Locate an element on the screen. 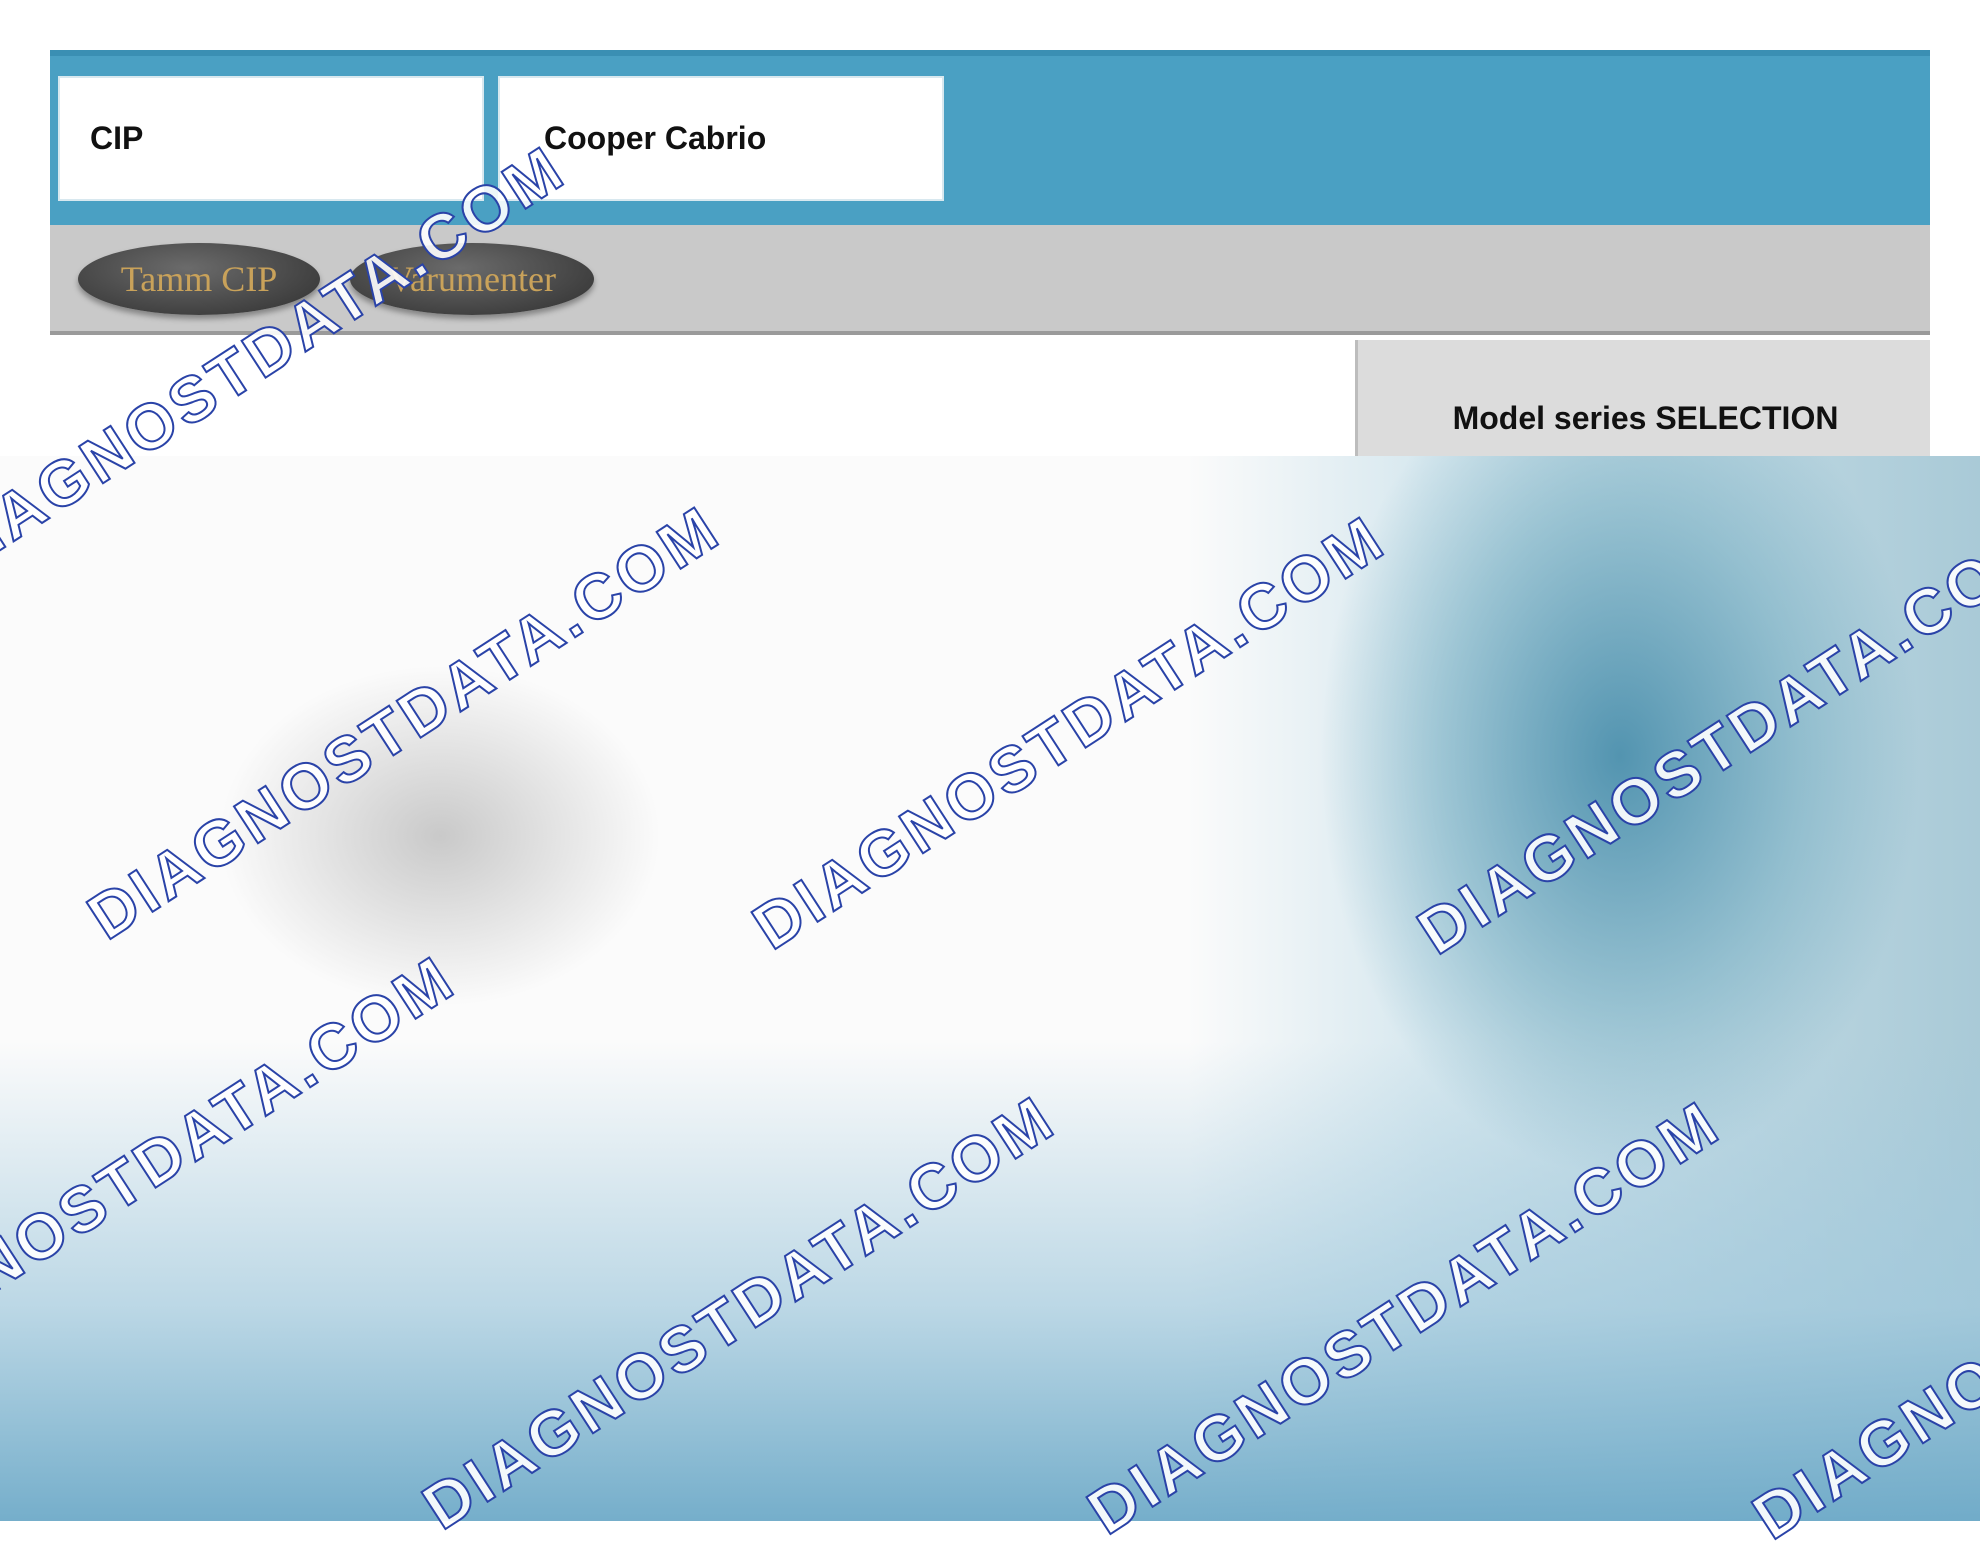 The height and width of the screenshot is (1554, 1980). vehicle-model-value: Cooper Cabrio is located at coordinates (655, 138).